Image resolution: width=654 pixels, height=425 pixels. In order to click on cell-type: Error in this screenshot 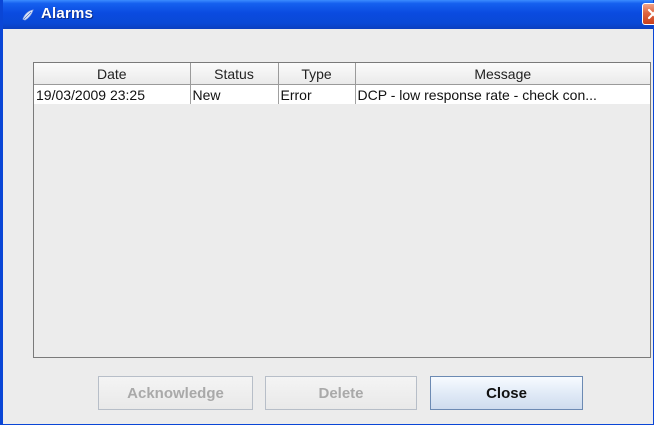, I will do `click(317, 94)`.